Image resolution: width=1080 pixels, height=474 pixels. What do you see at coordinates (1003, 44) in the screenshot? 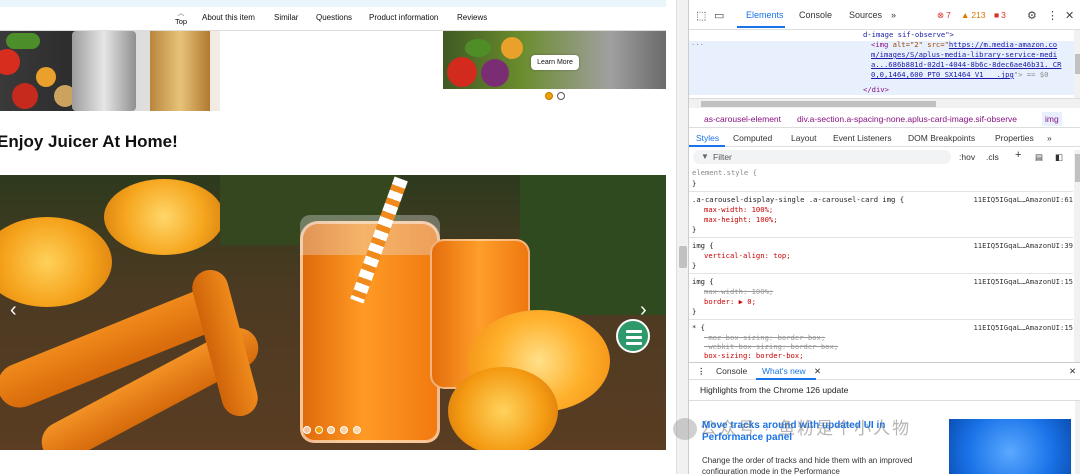
I see `dom-src-link-1: https://m.media-amazon.co` at bounding box center [1003, 44].